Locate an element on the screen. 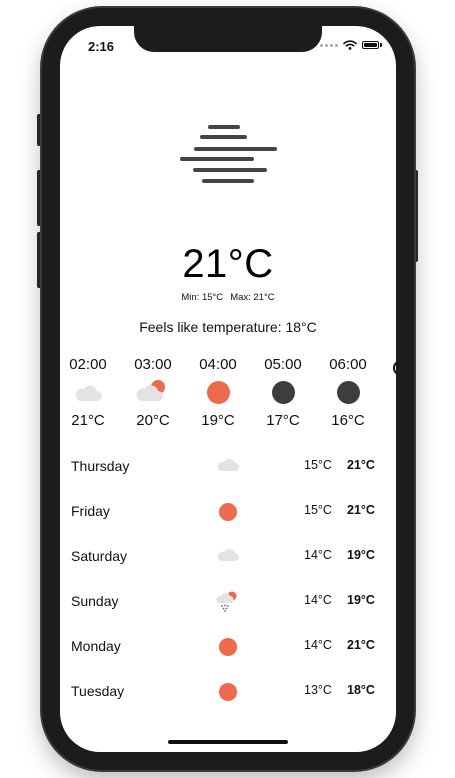 The width and height of the screenshot is (455, 778). day-name: Sunday is located at coordinates (95, 601).